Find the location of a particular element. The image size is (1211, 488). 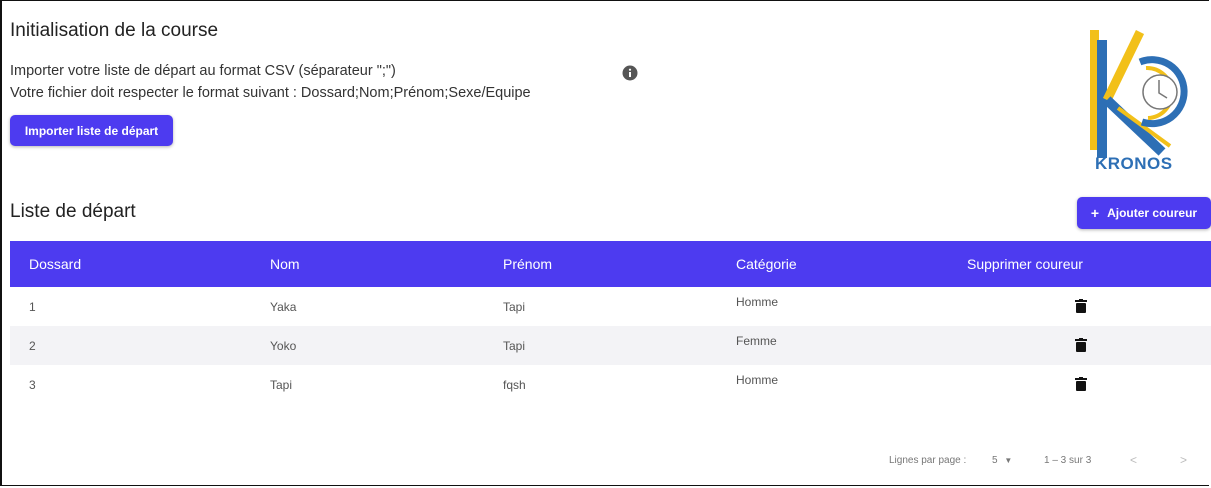

rows-per-page-select: 5 ▼ is located at coordinates (1002, 460).